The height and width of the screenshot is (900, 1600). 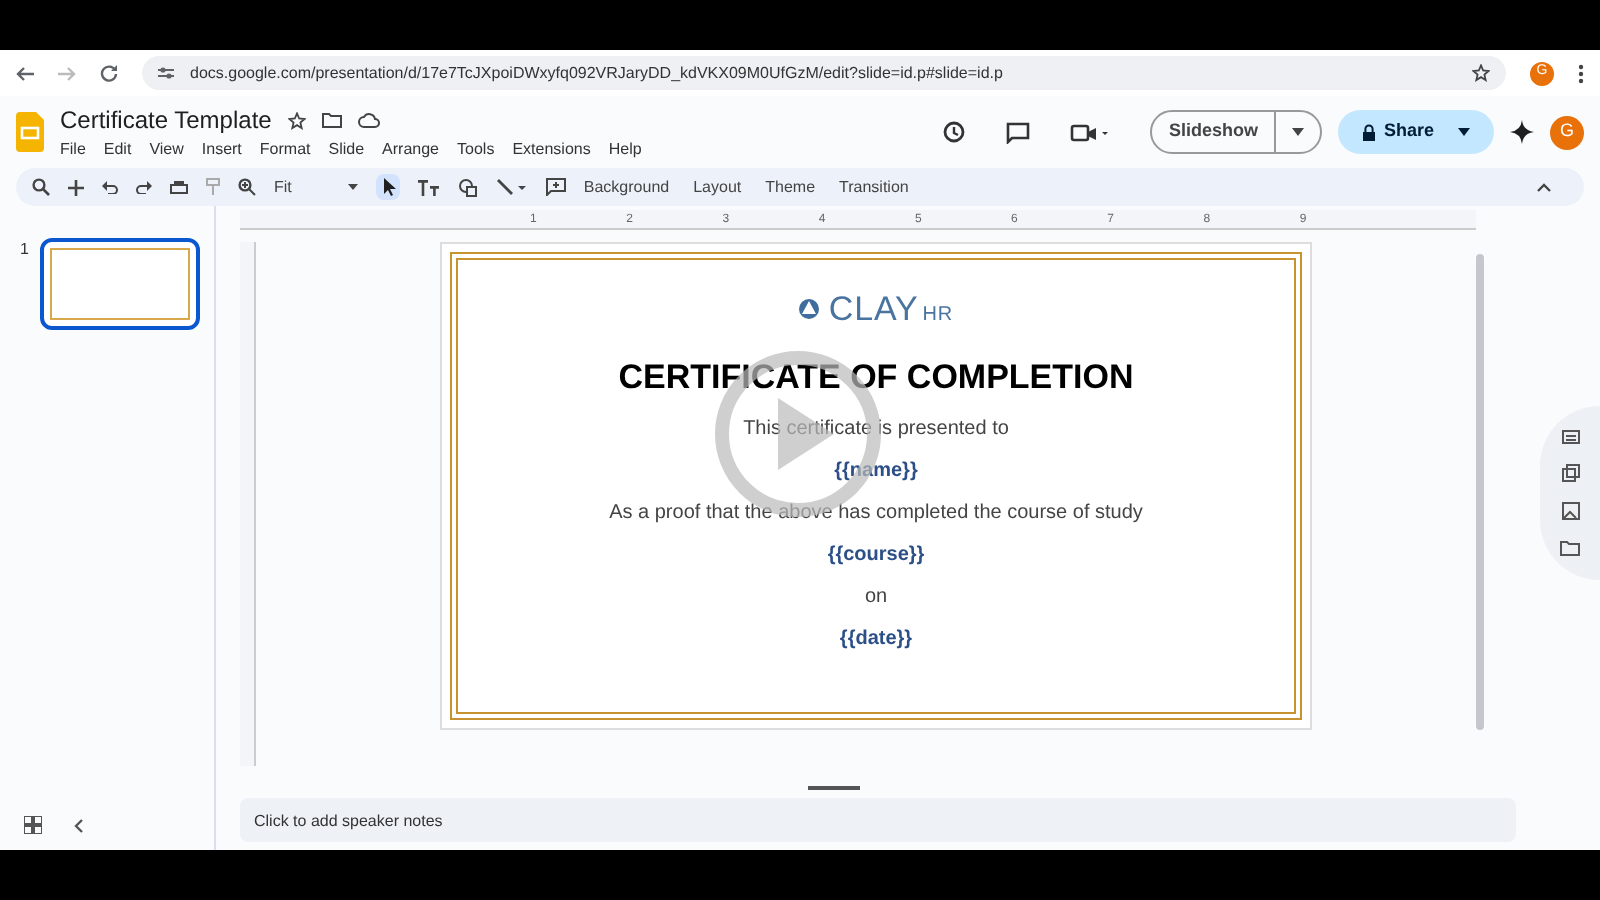 What do you see at coordinates (109, 73) in the screenshot?
I see `reload-icon` at bounding box center [109, 73].